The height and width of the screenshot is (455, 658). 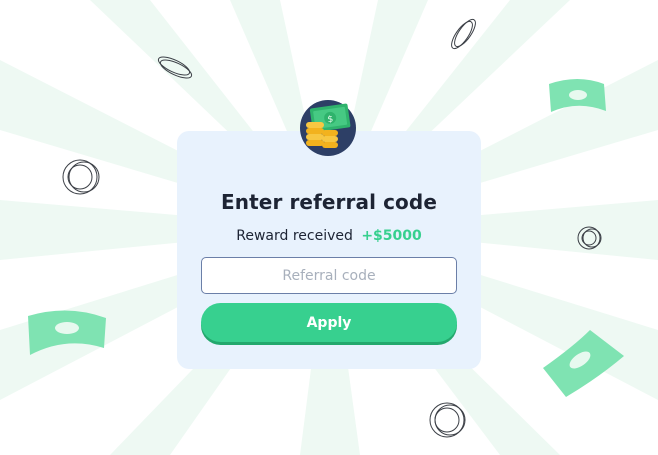 I want to click on reward-row: Reward received +$5000, so click(x=329, y=236).